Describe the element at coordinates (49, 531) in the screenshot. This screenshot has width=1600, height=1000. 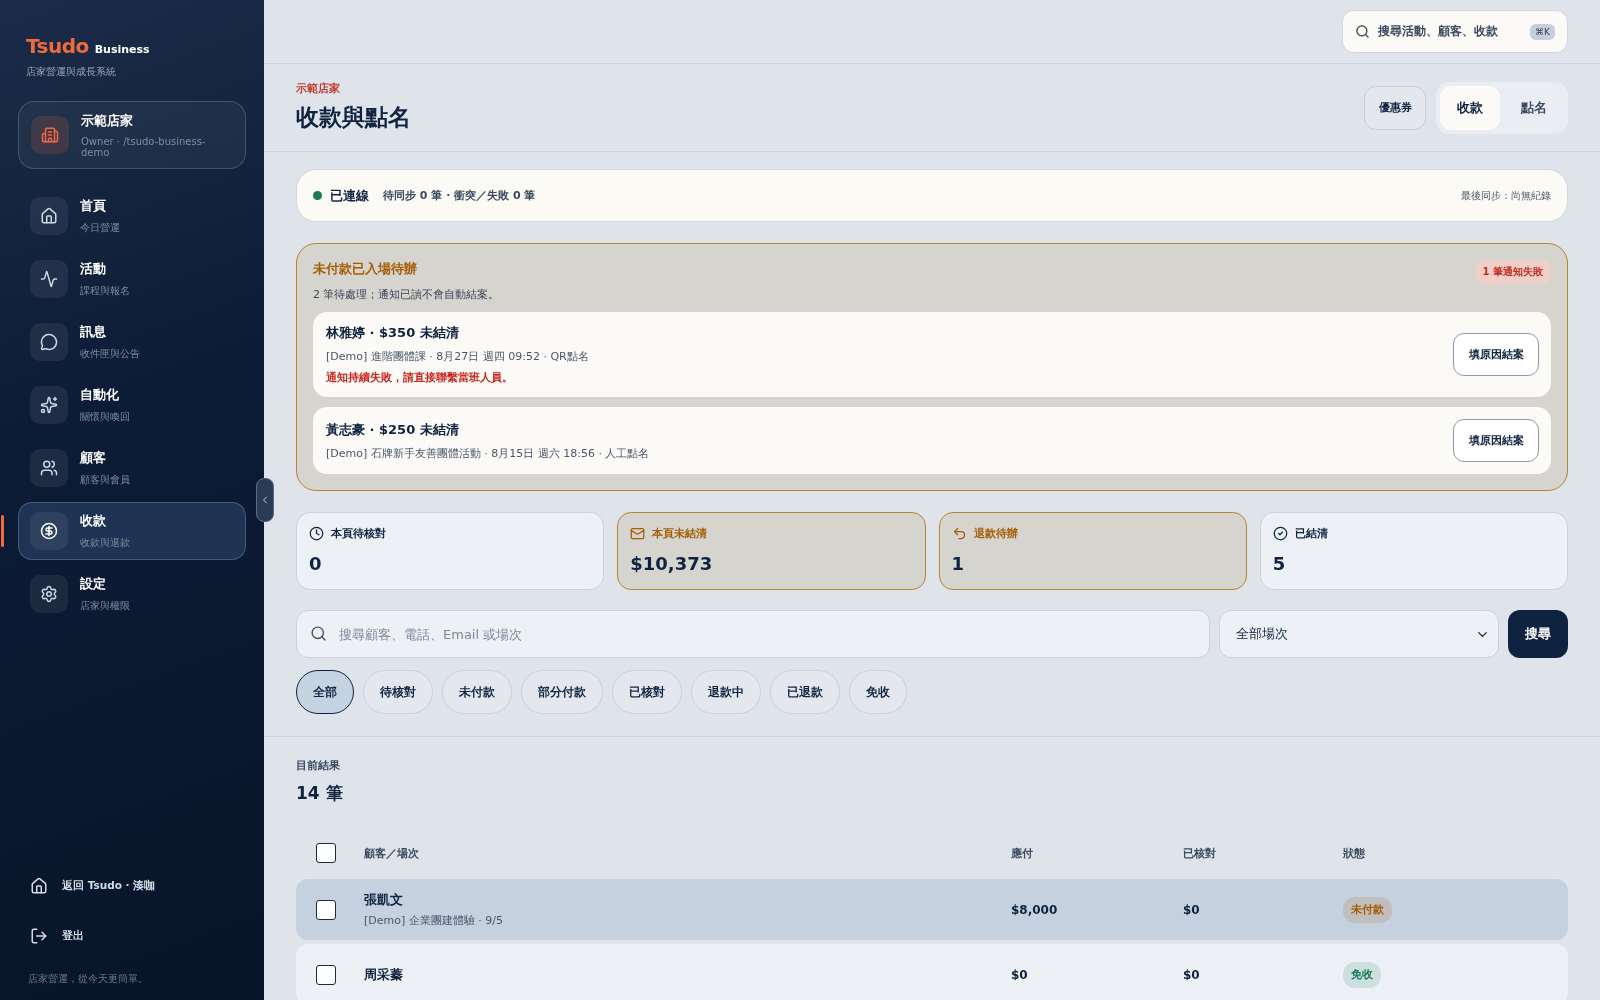
I see `dollar-icon` at that location.